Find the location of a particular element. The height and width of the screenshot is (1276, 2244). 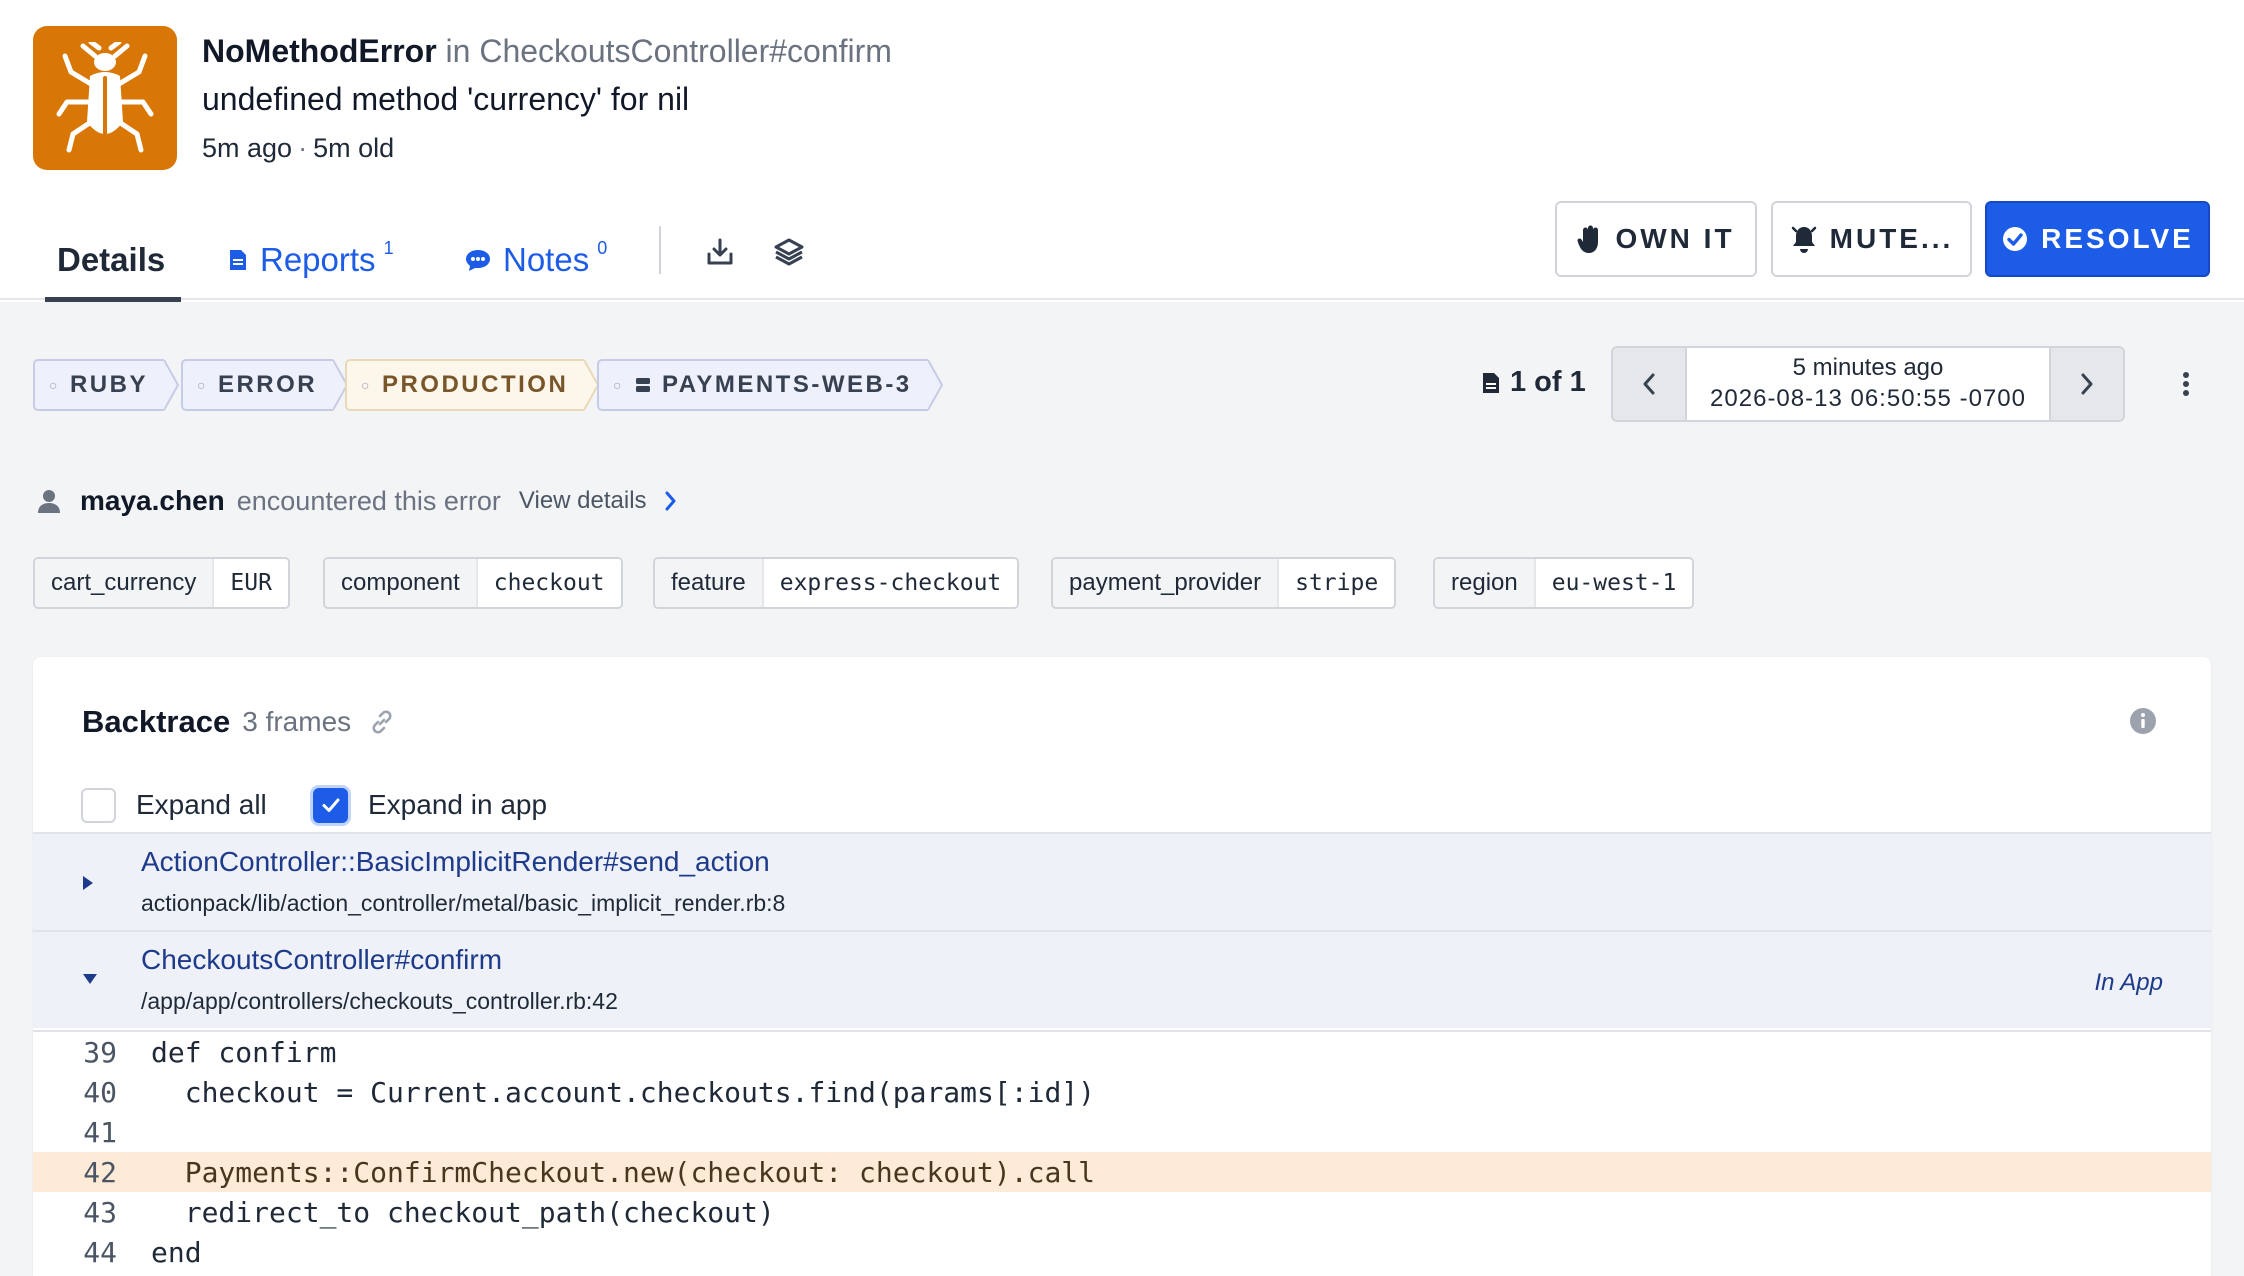

layers-button is located at coordinates (789, 252).